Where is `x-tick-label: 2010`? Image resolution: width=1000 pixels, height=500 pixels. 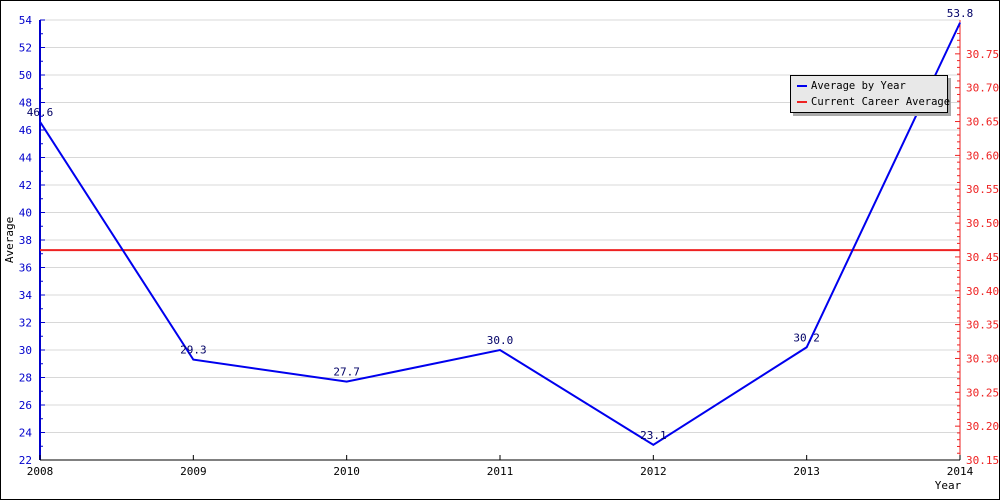
x-tick-label: 2010 is located at coordinates (346, 471).